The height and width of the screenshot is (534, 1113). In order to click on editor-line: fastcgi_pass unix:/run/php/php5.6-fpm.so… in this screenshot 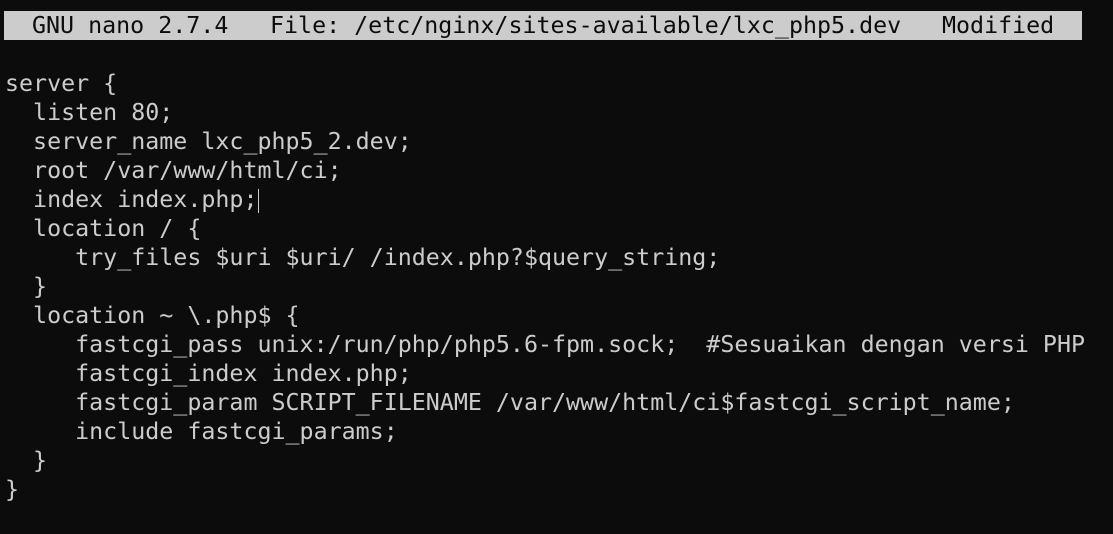, I will do `click(555, 344)`.